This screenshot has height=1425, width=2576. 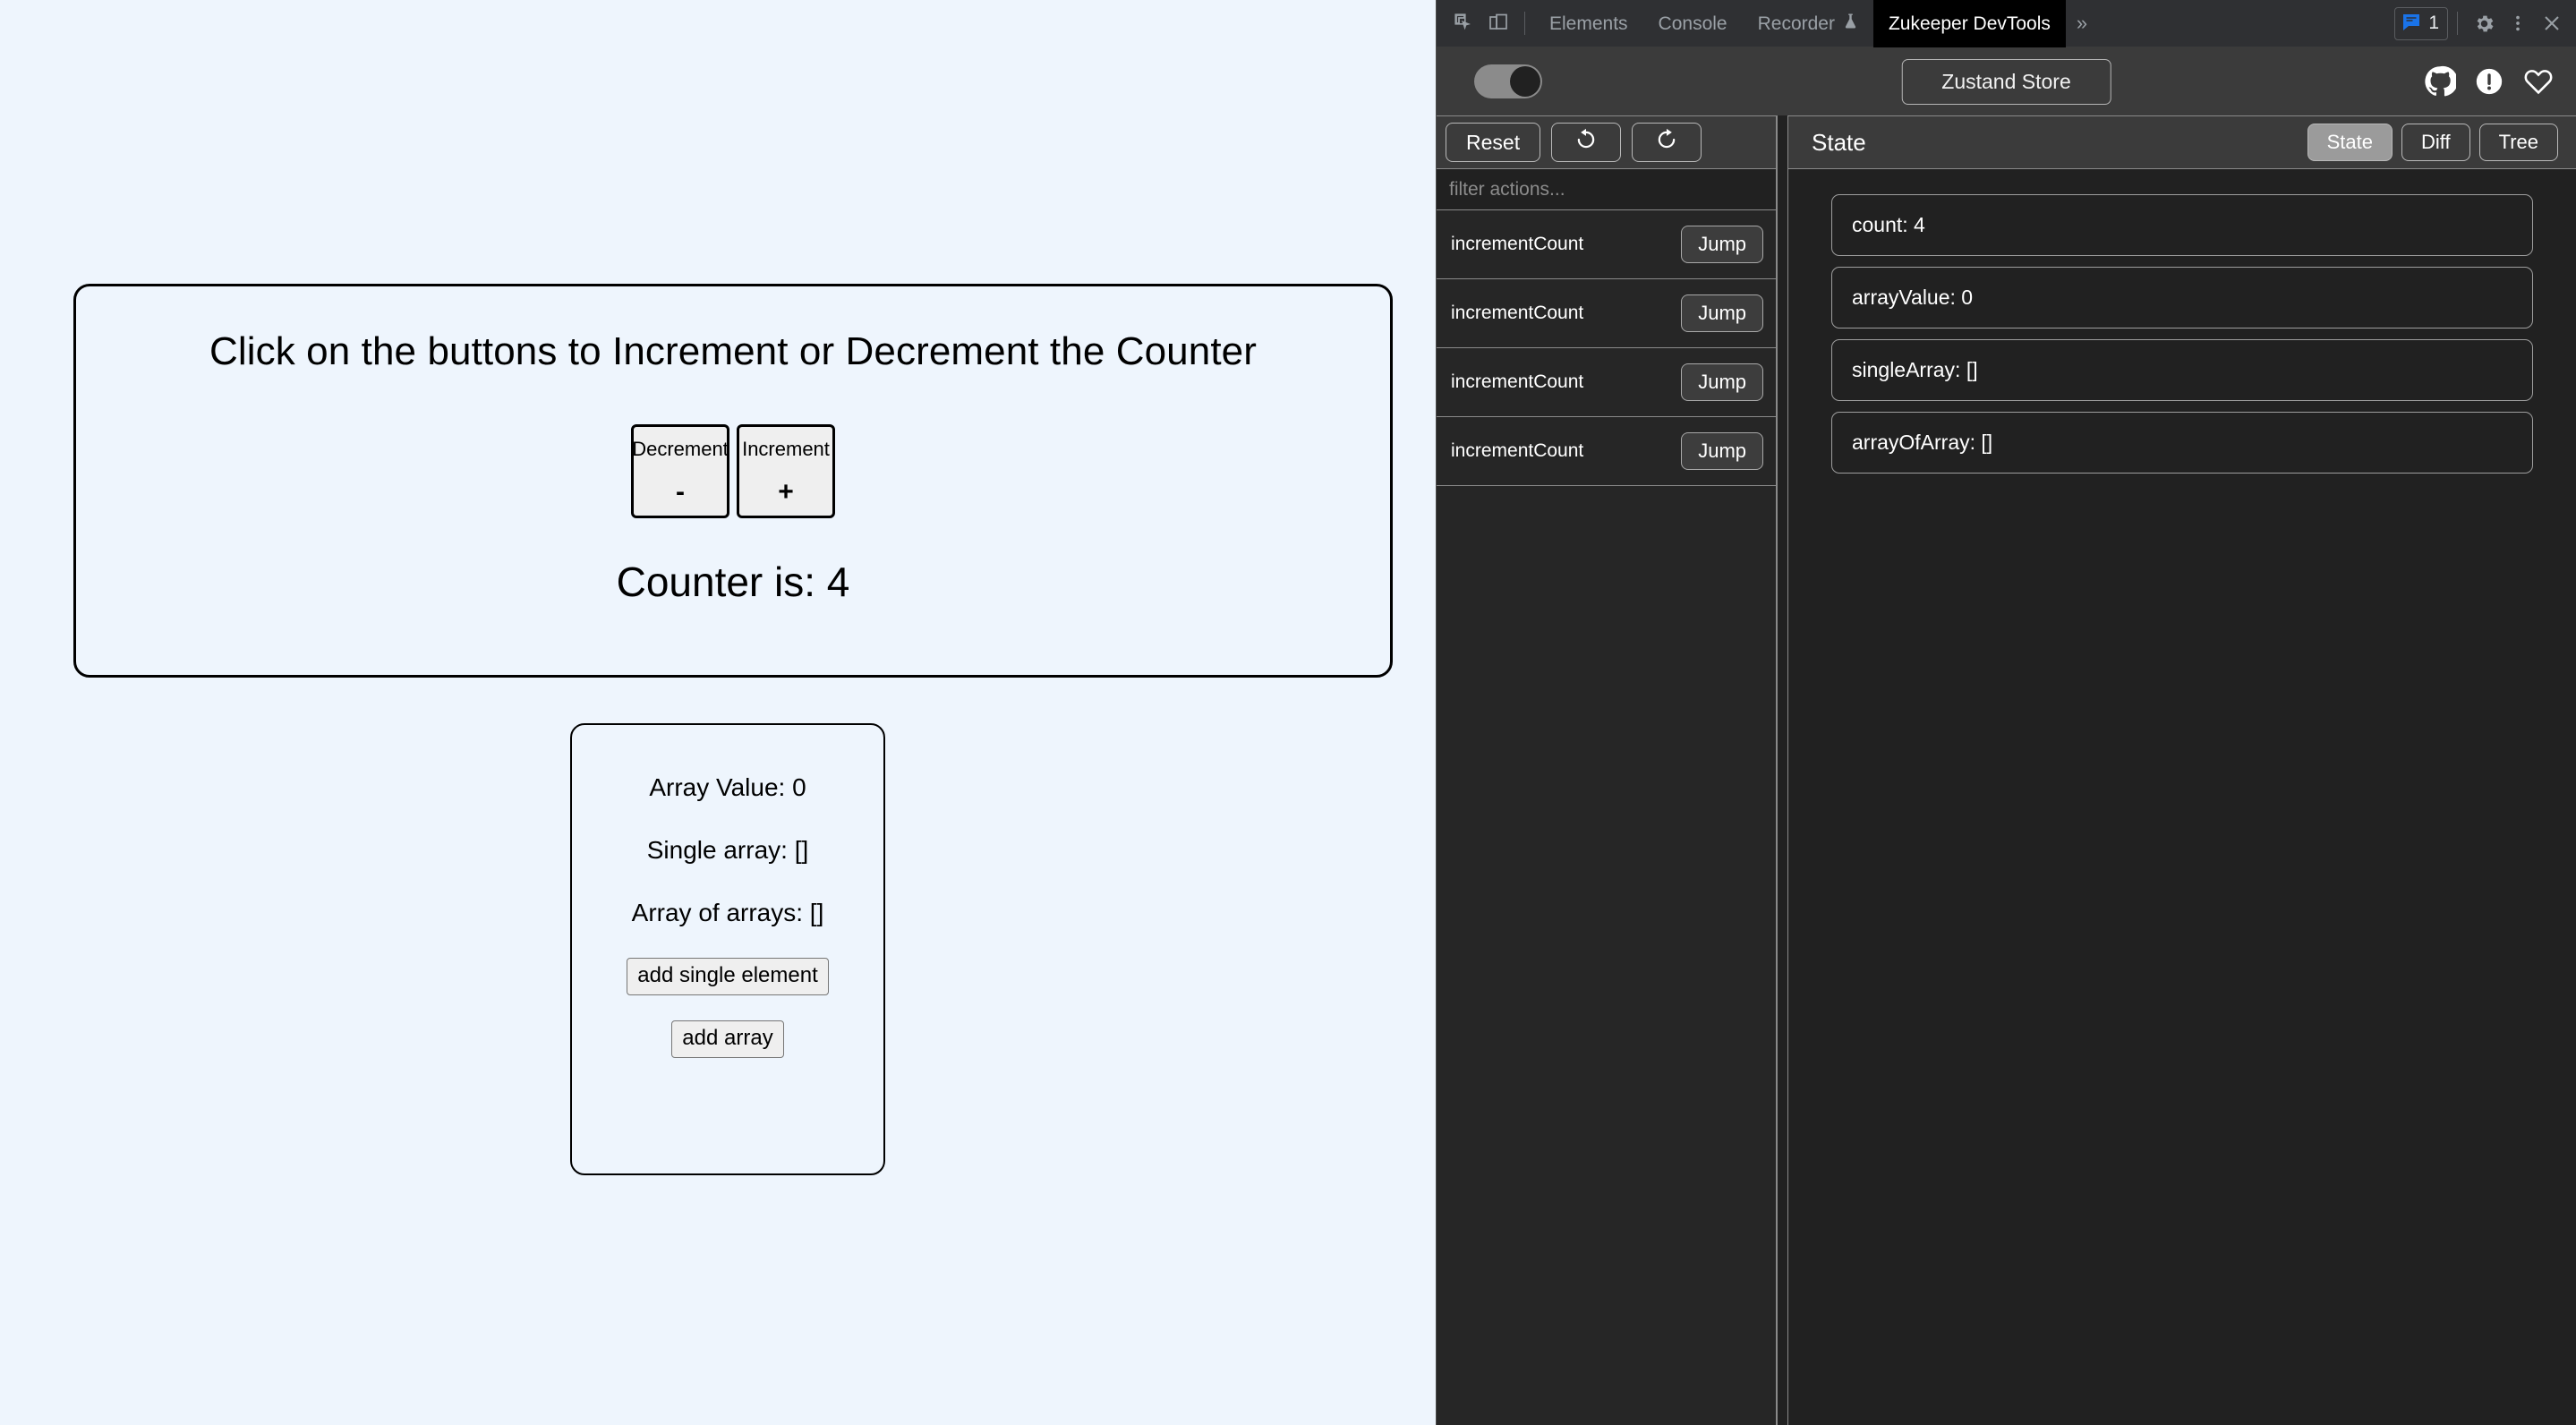 What do you see at coordinates (786, 492) in the screenshot?
I see `plus-icon: +` at bounding box center [786, 492].